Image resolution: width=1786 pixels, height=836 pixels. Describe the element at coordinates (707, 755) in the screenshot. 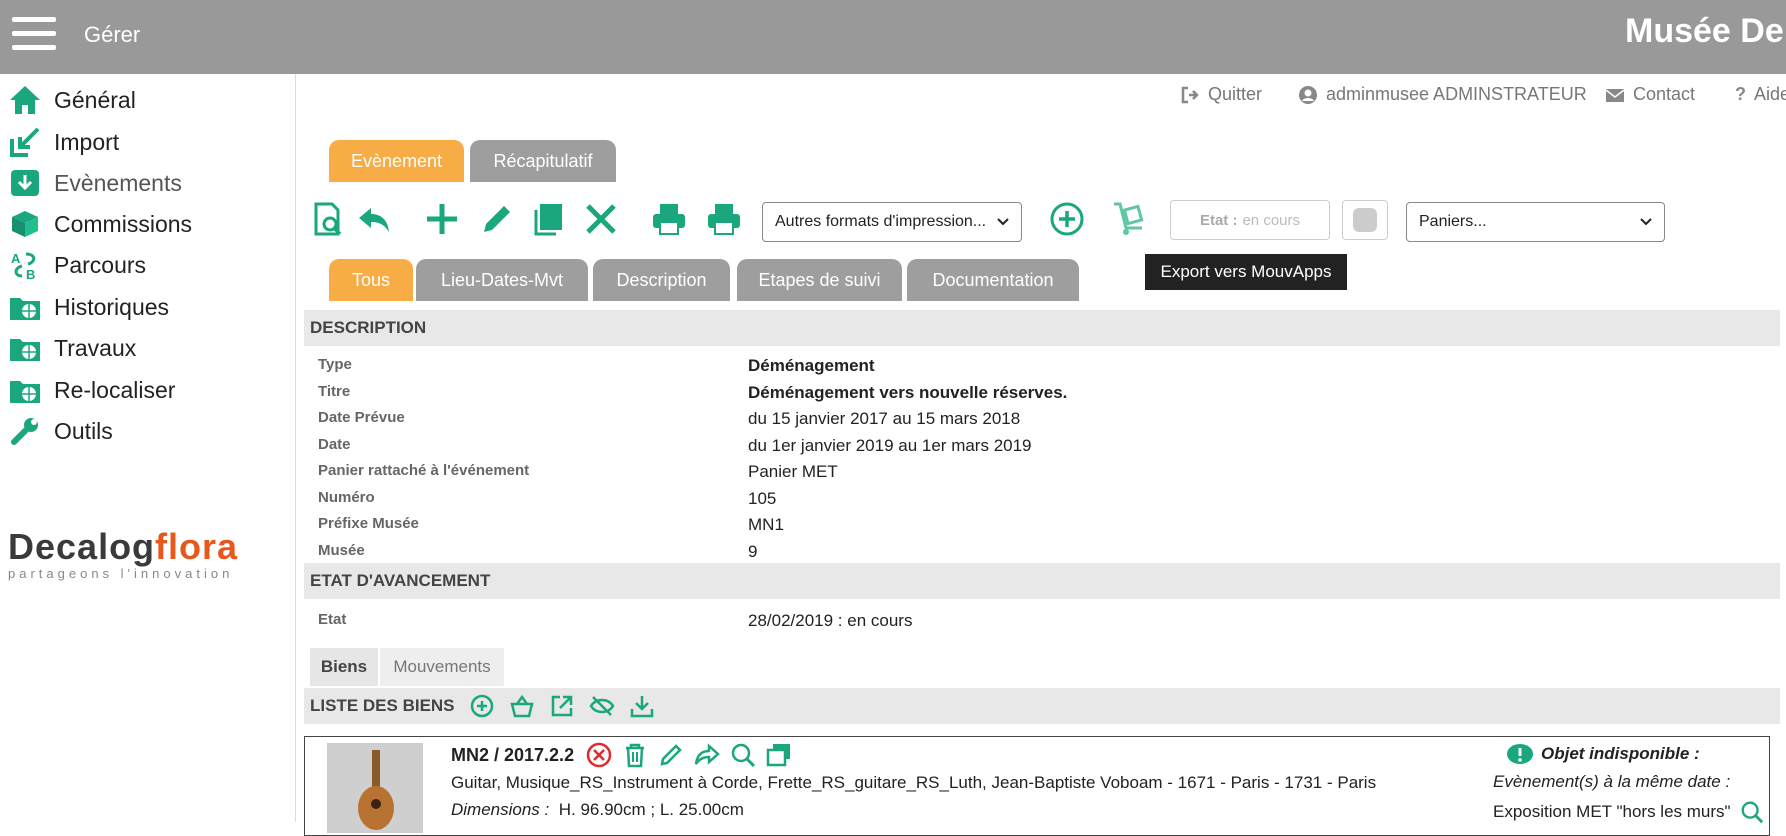

I see `share-icon` at that location.